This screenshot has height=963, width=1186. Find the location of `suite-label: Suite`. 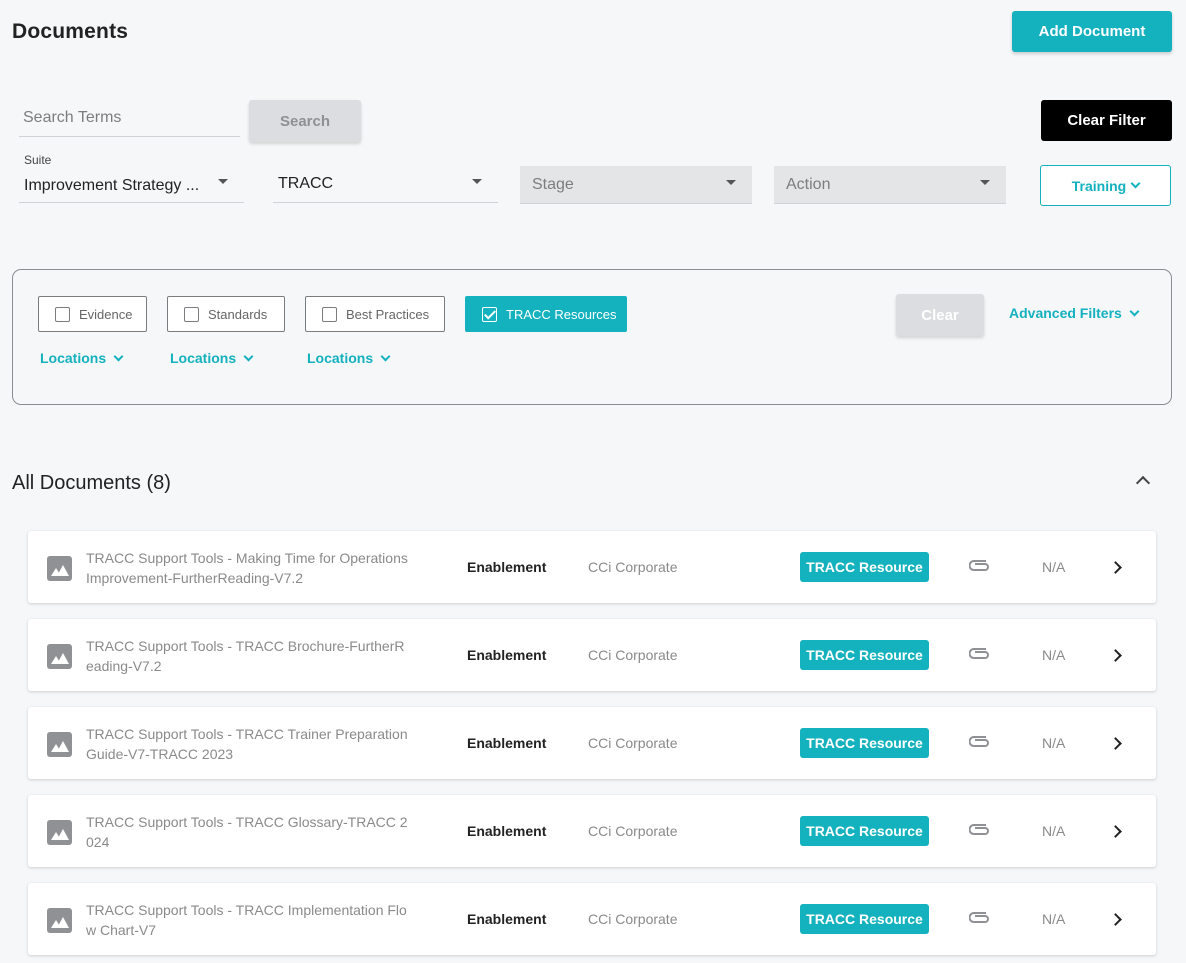

suite-label: Suite is located at coordinates (38, 160).